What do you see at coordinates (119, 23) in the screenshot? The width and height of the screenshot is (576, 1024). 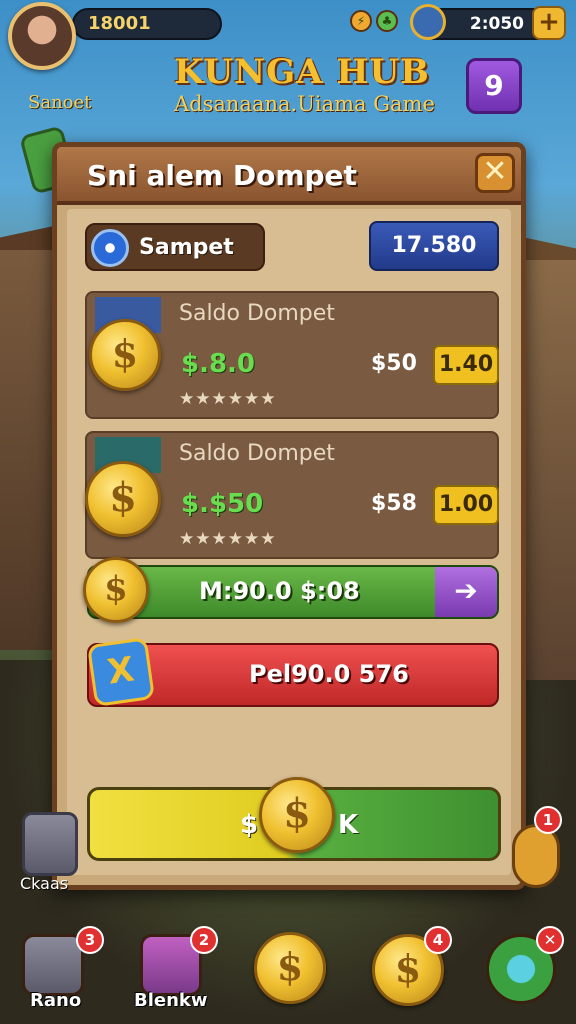 I see `coin-counter-value: 18001` at bounding box center [119, 23].